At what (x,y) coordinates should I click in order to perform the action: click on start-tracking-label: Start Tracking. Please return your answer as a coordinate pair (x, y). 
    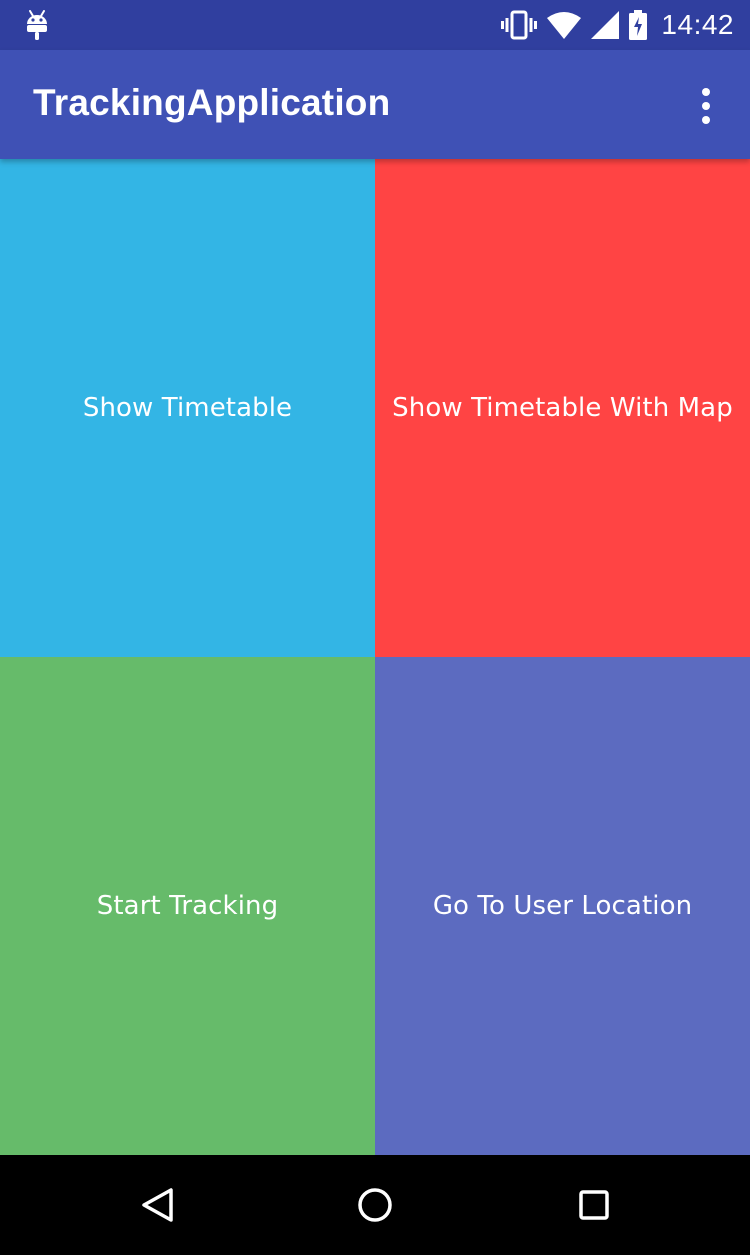
    Looking at the image, I should click on (187, 906).